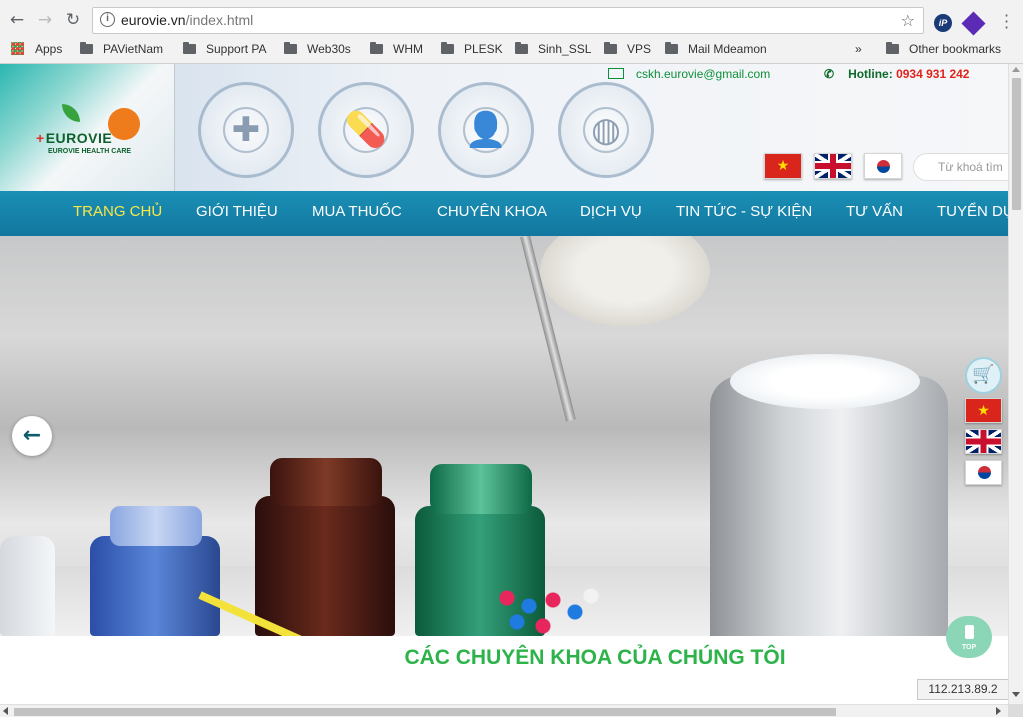  What do you see at coordinates (357, 211) in the screenshot?
I see `nav-item-buy-medicine: MUA THUỐC` at bounding box center [357, 211].